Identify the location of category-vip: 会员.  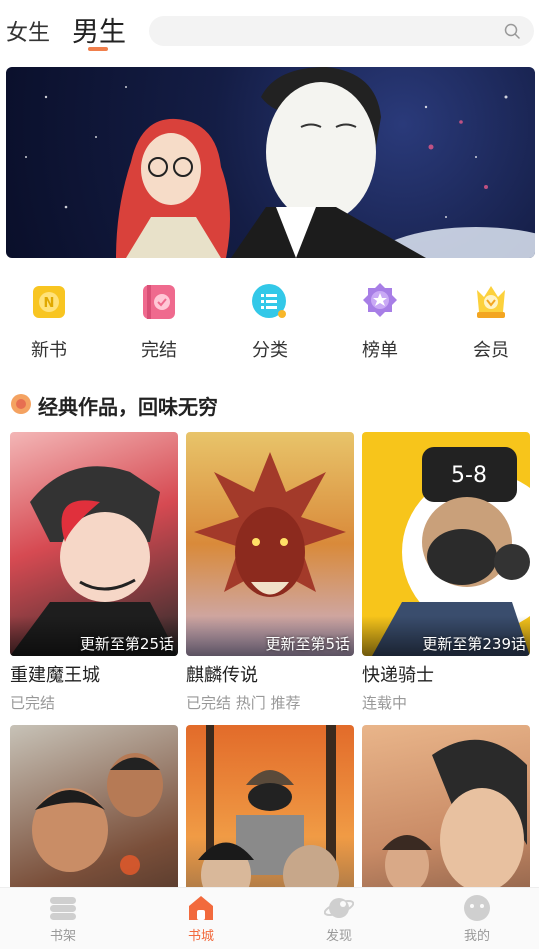
(491, 321).